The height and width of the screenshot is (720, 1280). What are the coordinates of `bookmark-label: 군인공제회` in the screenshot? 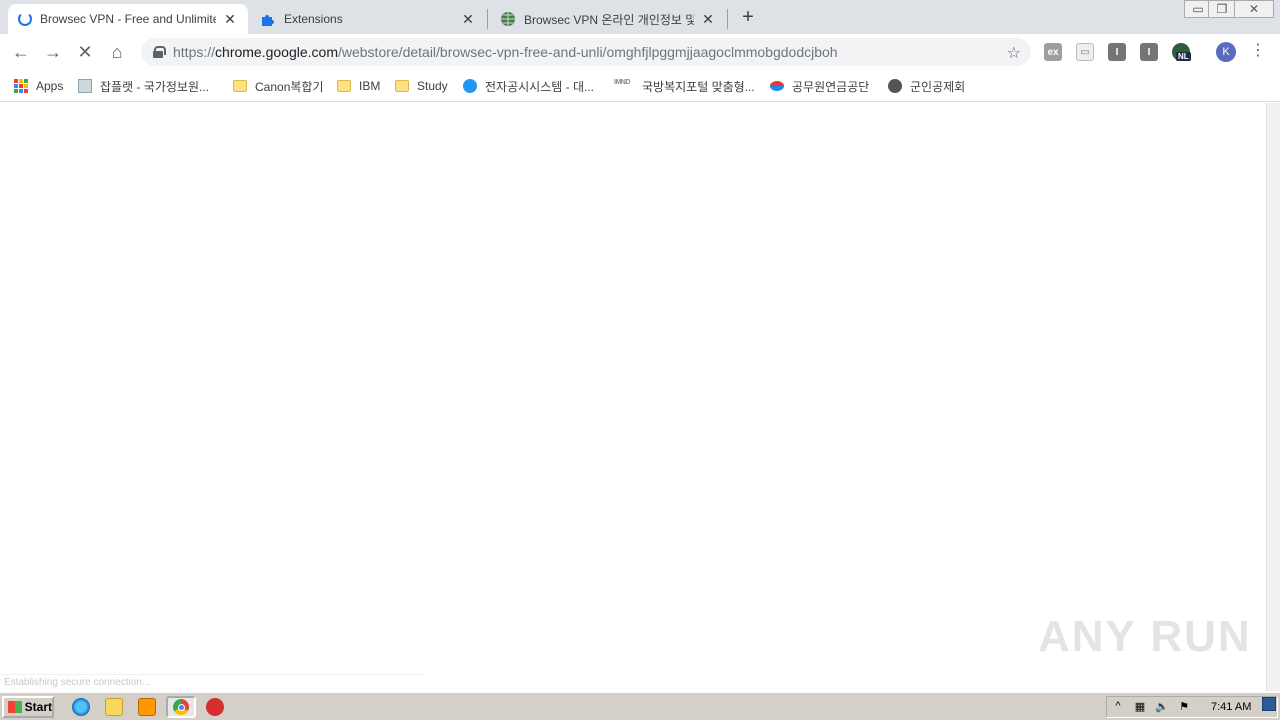 It's located at (938, 86).